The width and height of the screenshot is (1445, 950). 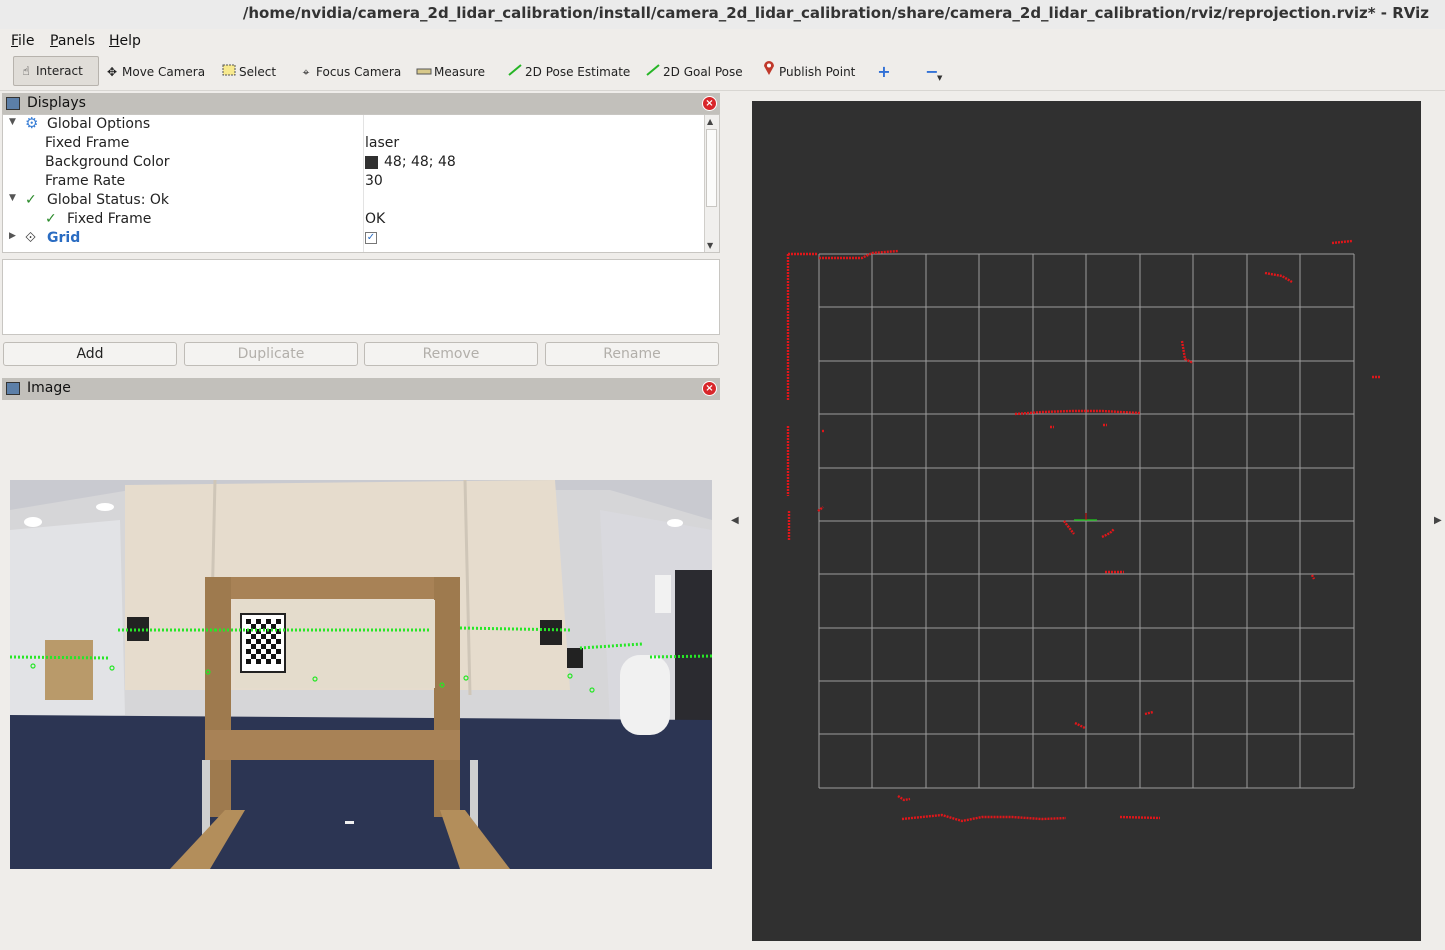 What do you see at coordinates (710, 121) in the screenshot?
I see `scroll-up-arrow-icon: ▲` at bounding box center [710, 121].